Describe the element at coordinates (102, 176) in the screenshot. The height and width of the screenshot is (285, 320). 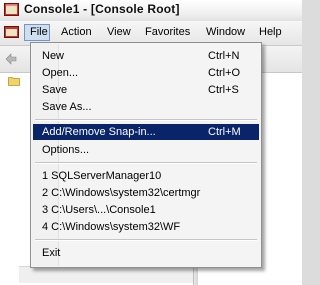
I see `menu-item-label: 1 SQLServerManager10` at that location.